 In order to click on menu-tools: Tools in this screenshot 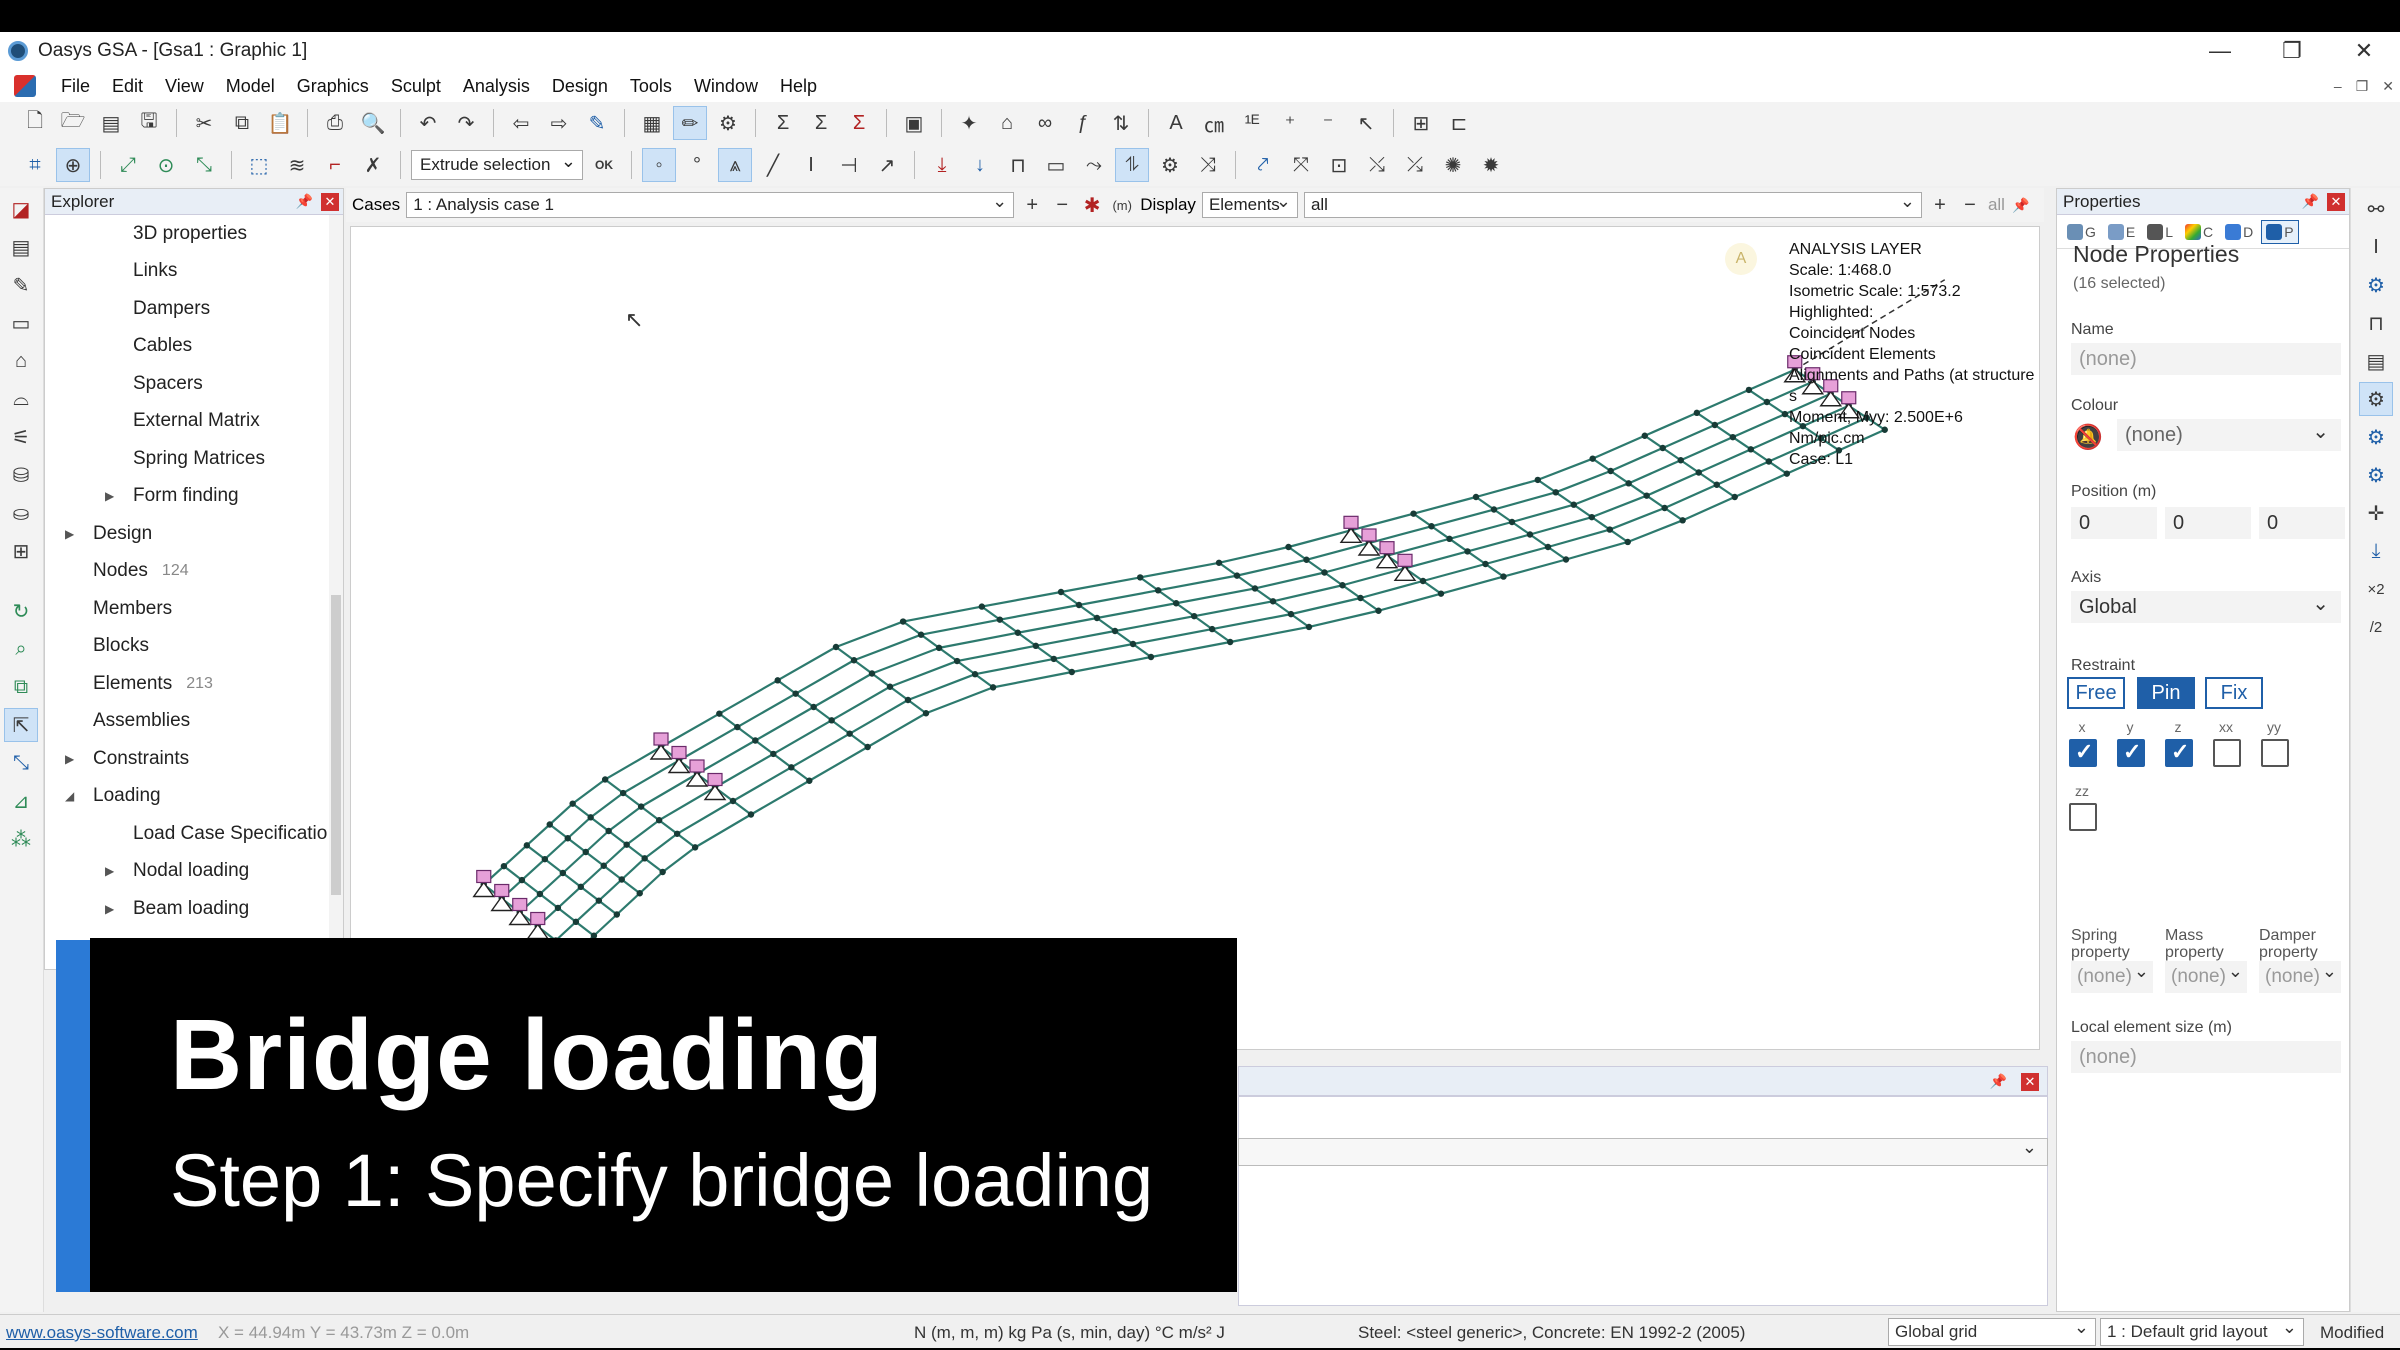, I will do `click(651, 86)`.